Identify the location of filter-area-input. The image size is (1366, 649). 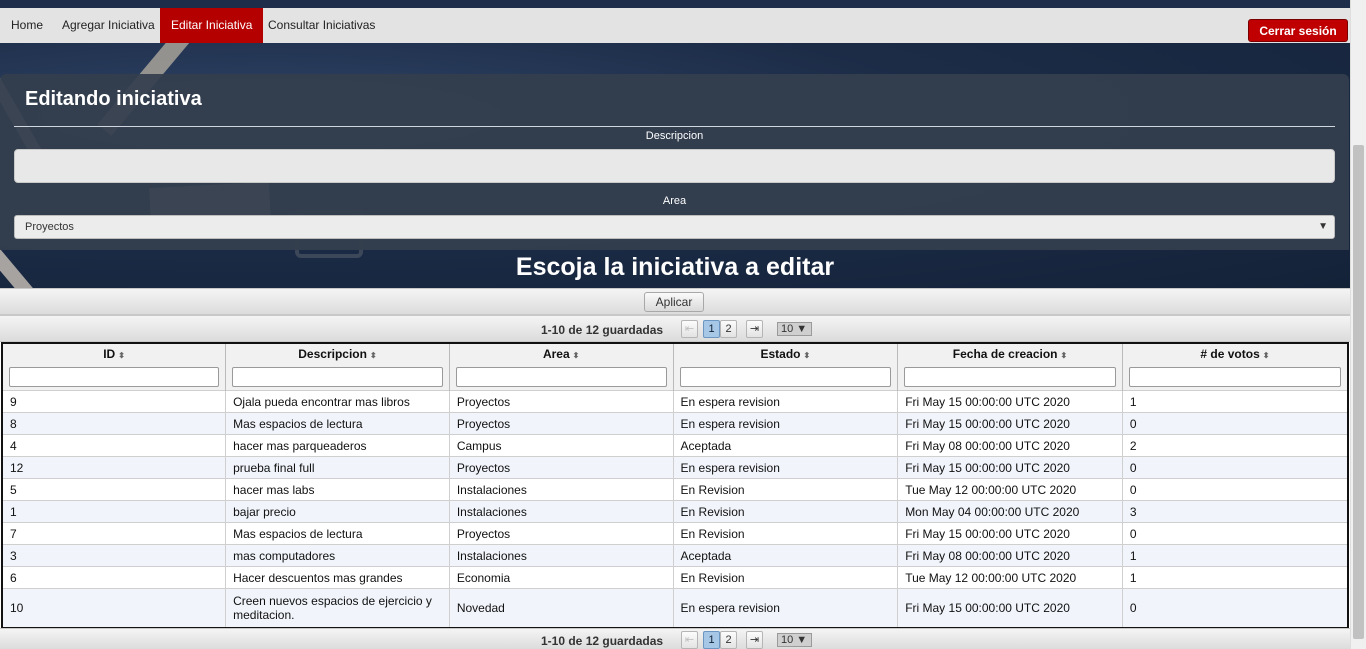
(561, 377).